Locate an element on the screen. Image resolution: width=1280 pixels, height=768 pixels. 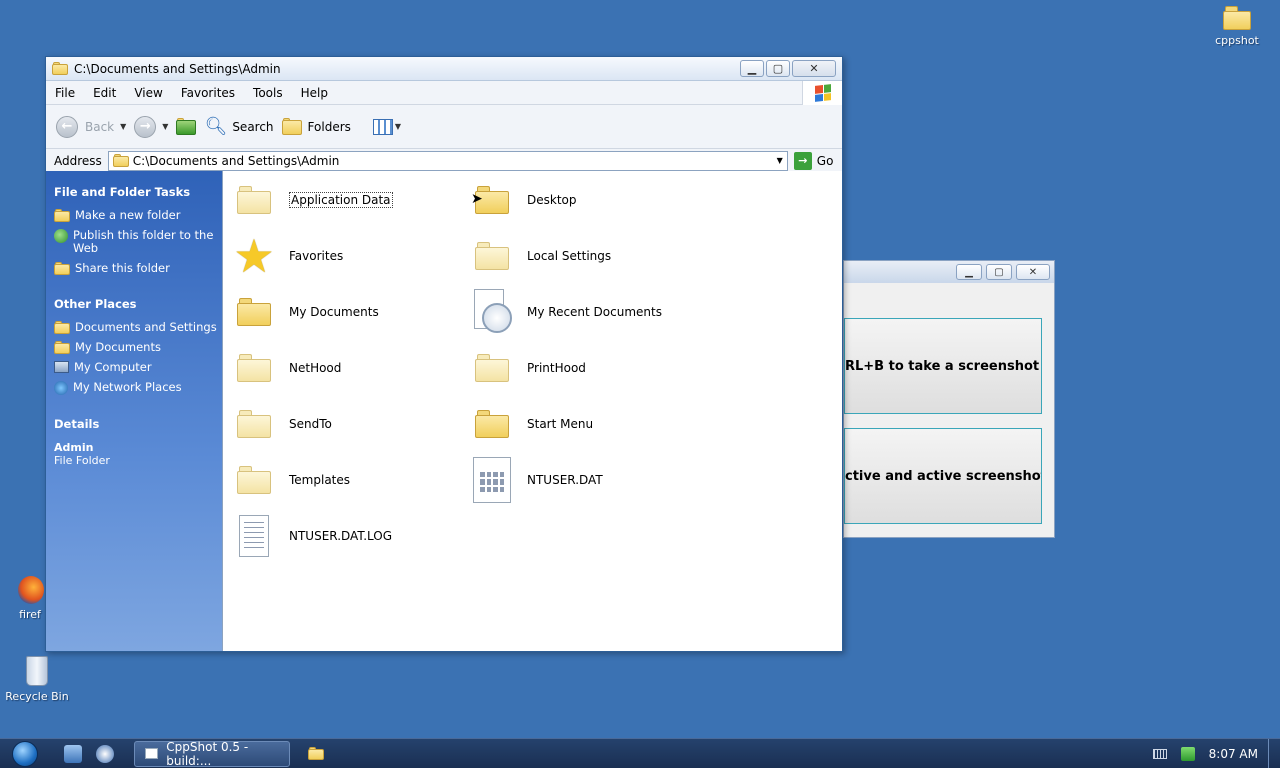
task-share-folder: Share this folder is located at coordinates (138, 268).